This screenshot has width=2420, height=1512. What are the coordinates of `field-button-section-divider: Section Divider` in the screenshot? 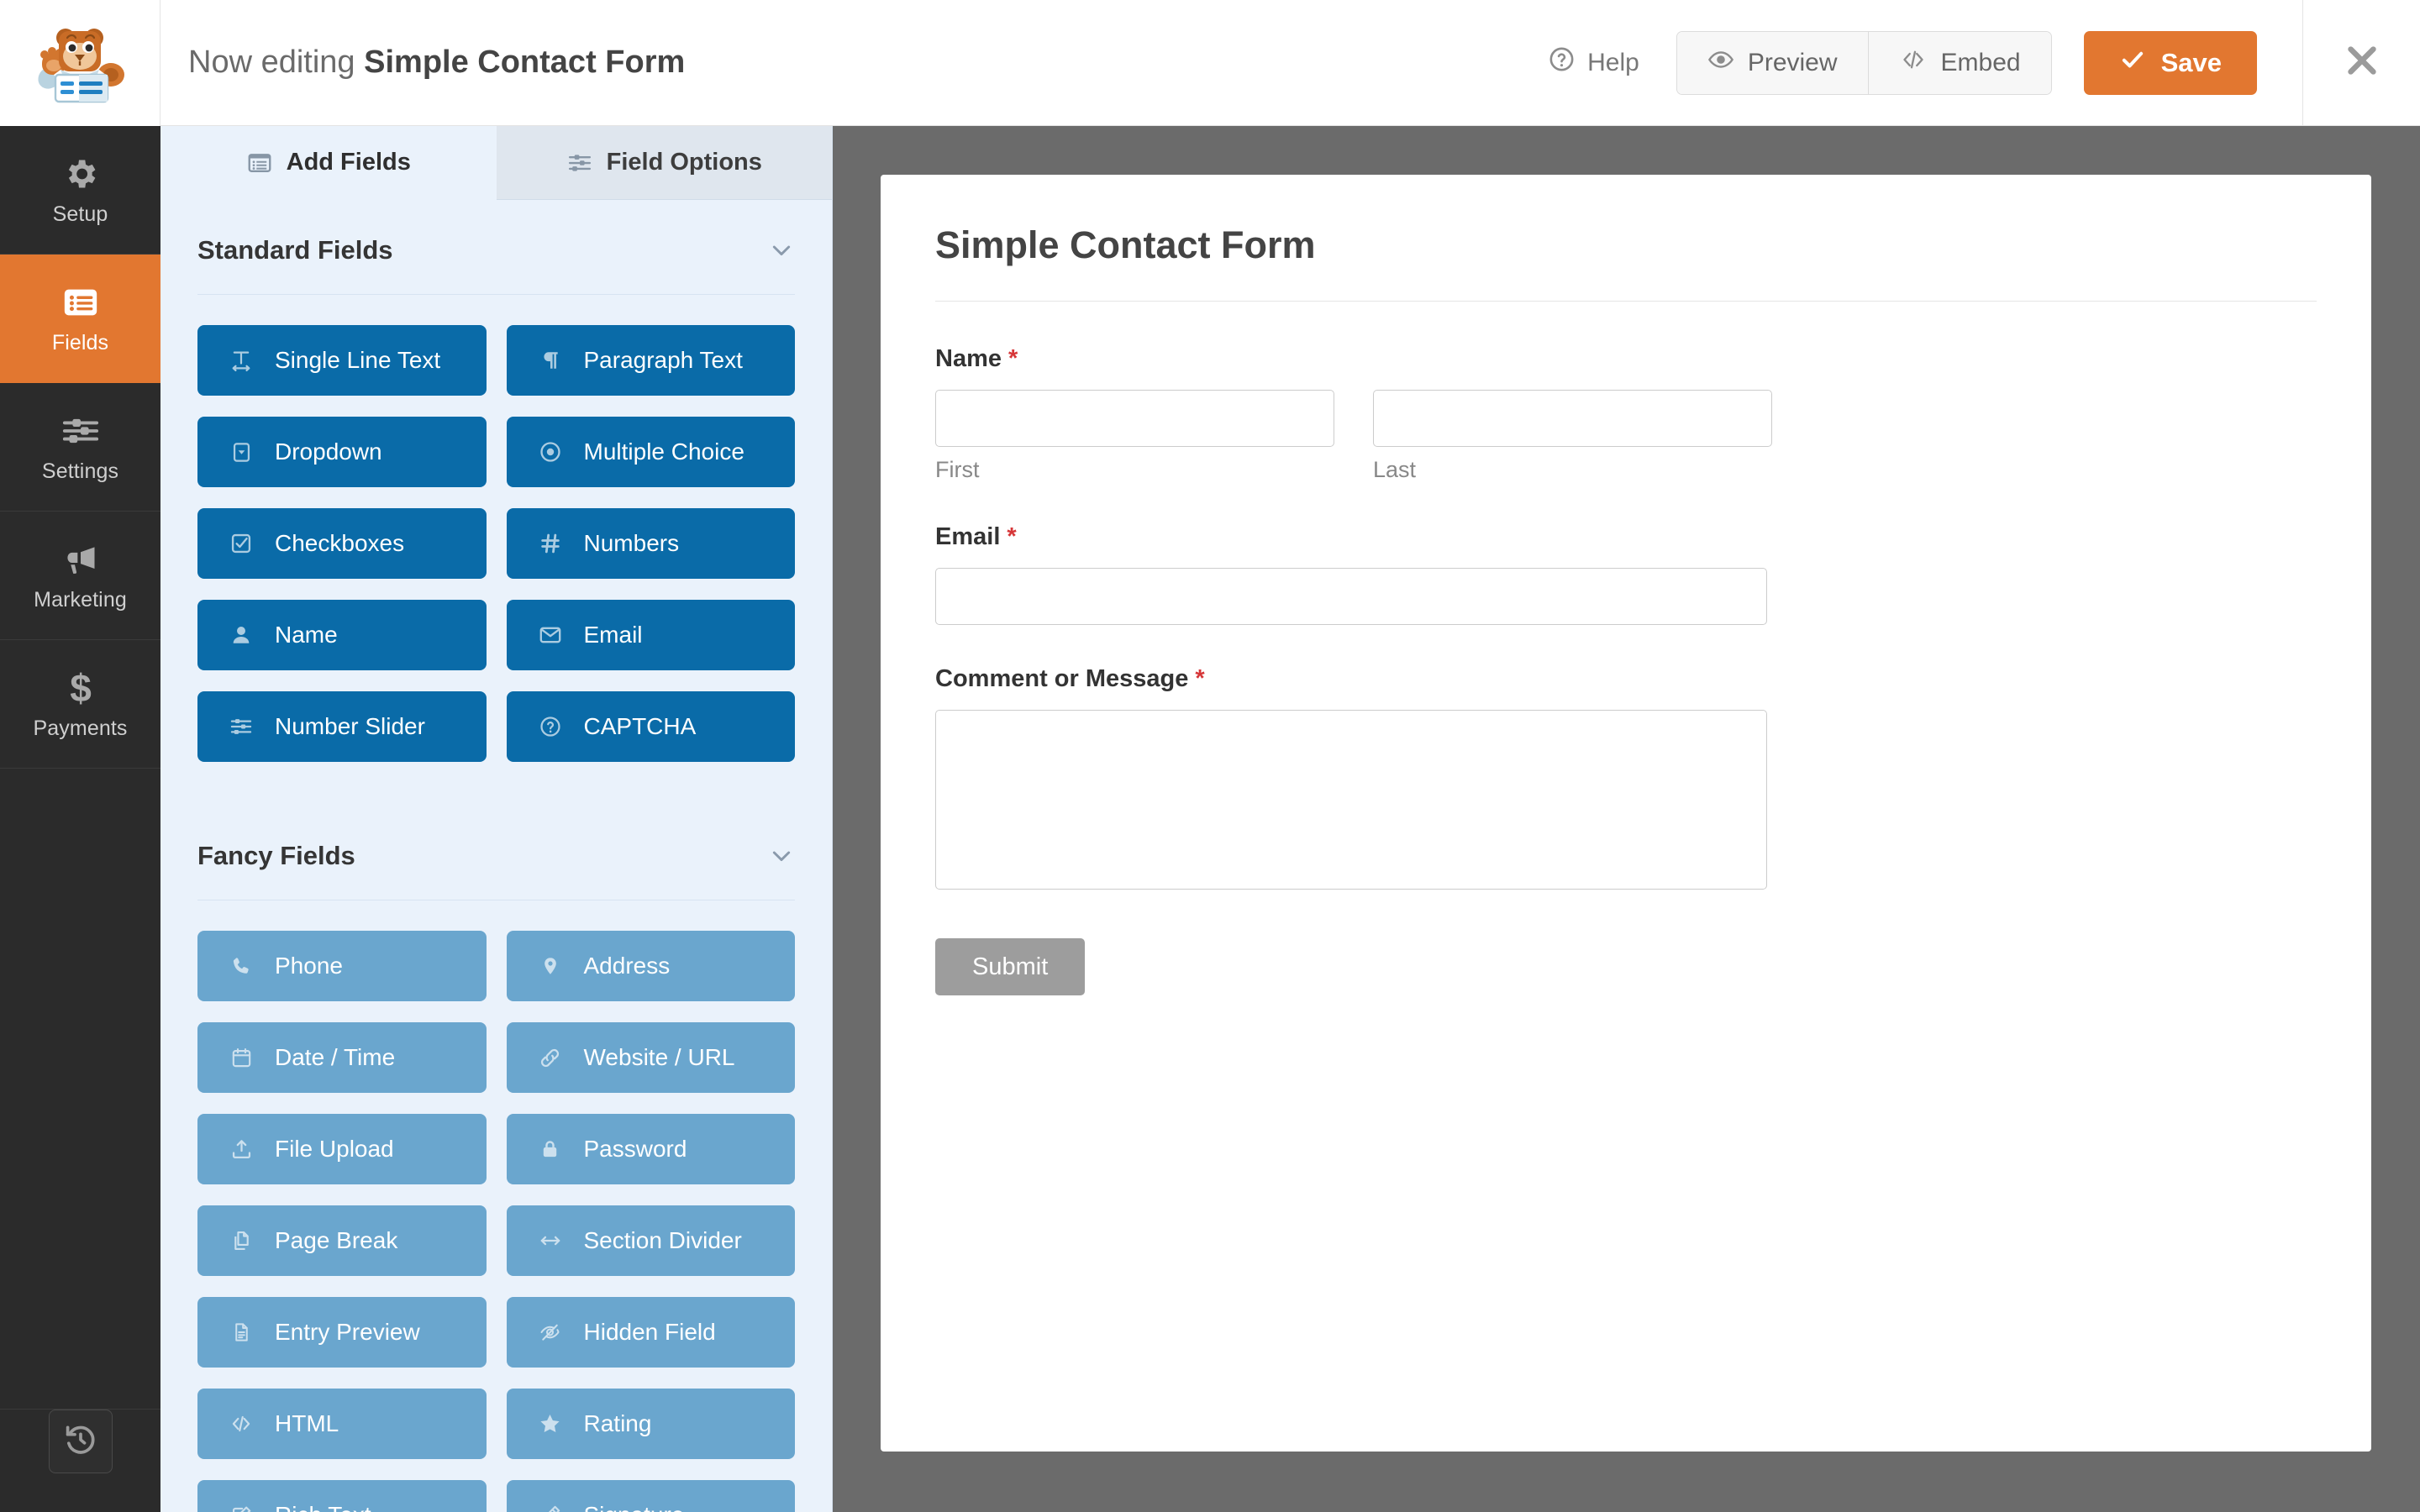 It's located at (650, 1240).